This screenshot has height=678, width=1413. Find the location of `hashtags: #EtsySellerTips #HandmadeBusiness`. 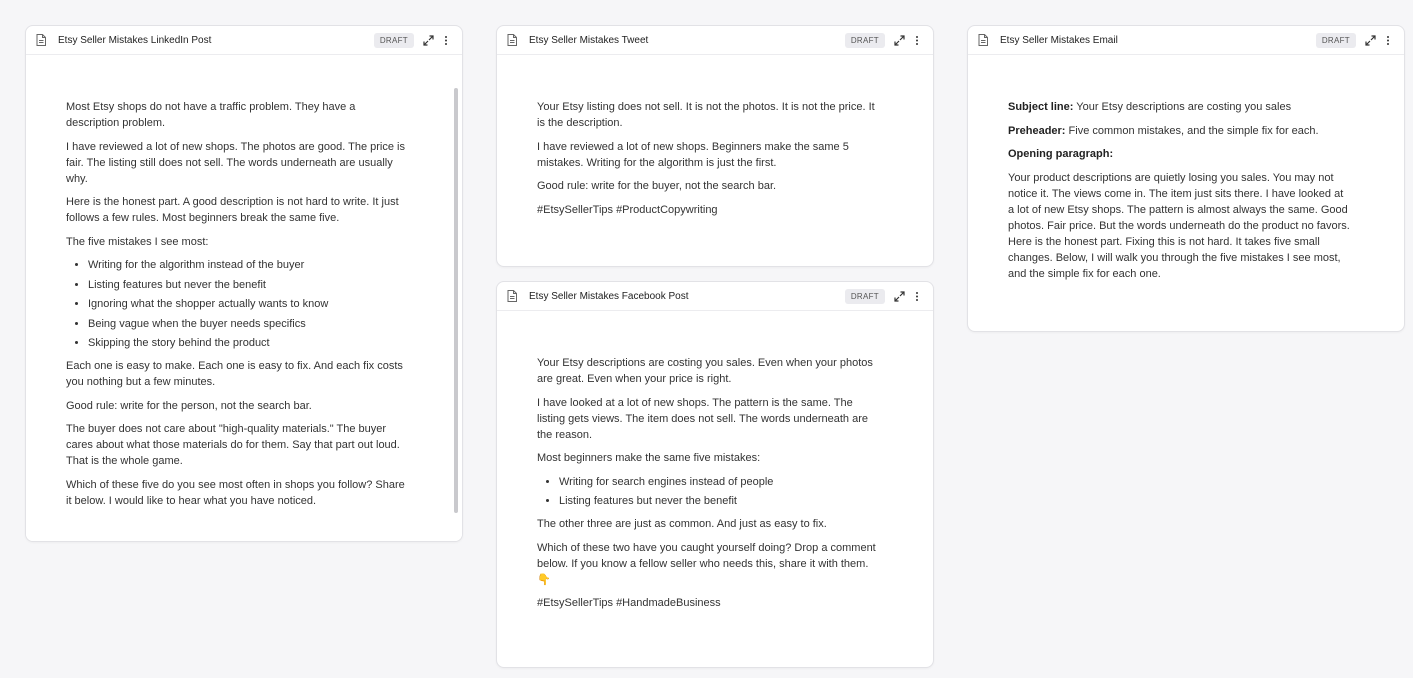

hashtags: #EtsySellerTips #HandmadeBusiness is located at coordinates (629, 603).